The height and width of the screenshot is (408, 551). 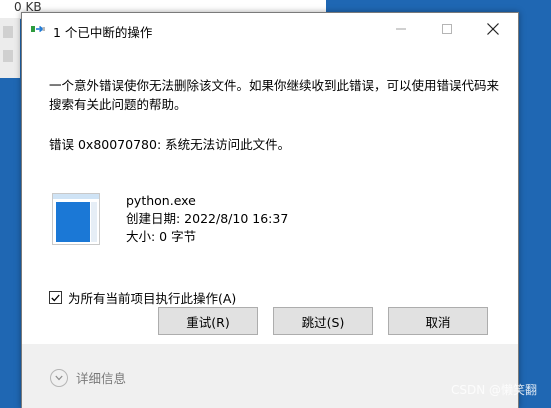 I want to click on skip-button: 跳过(S), so click(x=323, y=321).